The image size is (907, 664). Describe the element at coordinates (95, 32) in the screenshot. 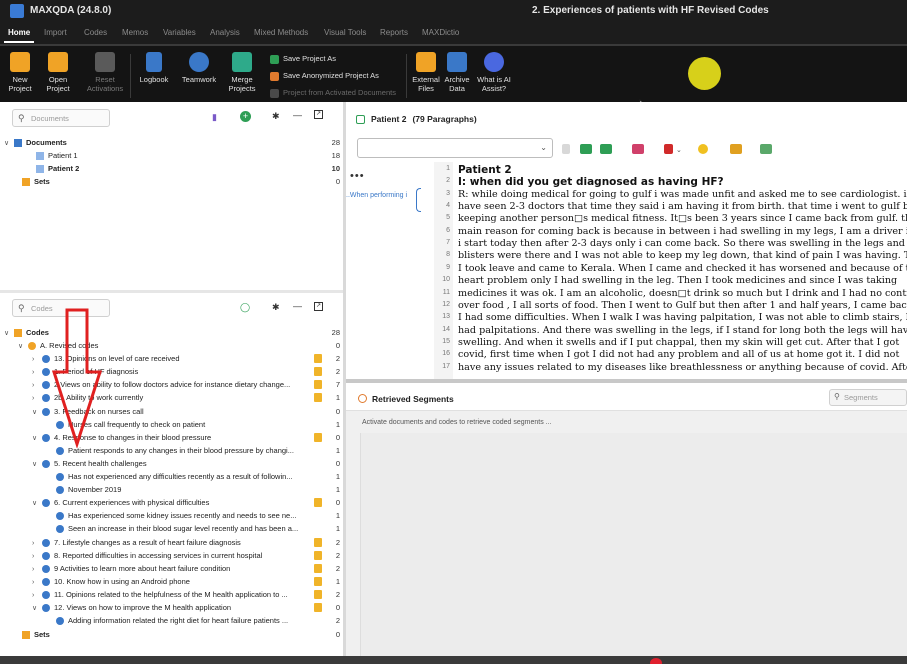

I see `tab-codes: Codes` at that location.